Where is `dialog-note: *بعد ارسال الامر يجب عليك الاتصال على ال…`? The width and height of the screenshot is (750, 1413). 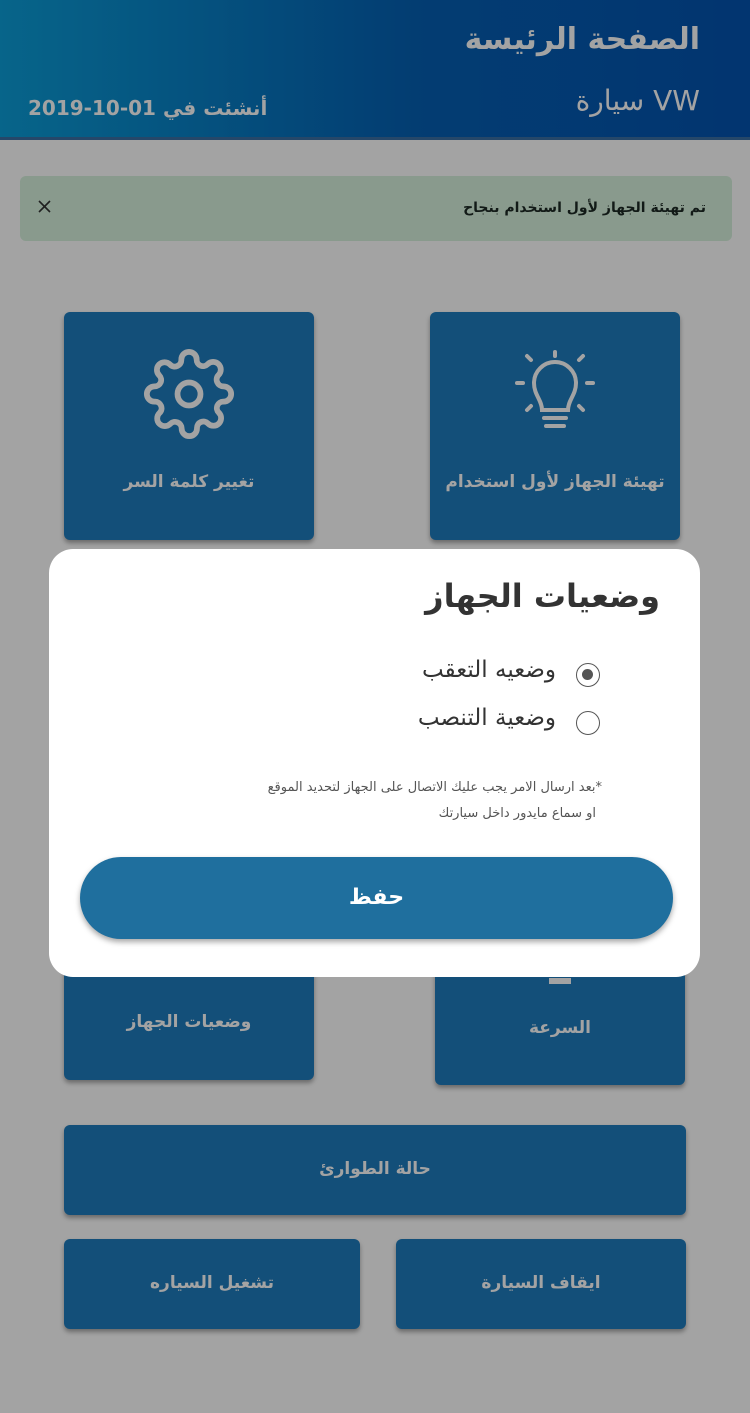
dialog-note: *بعد ارسال الامر يجب عليك الاتصال على ال… is located at coordinates (434, 787).